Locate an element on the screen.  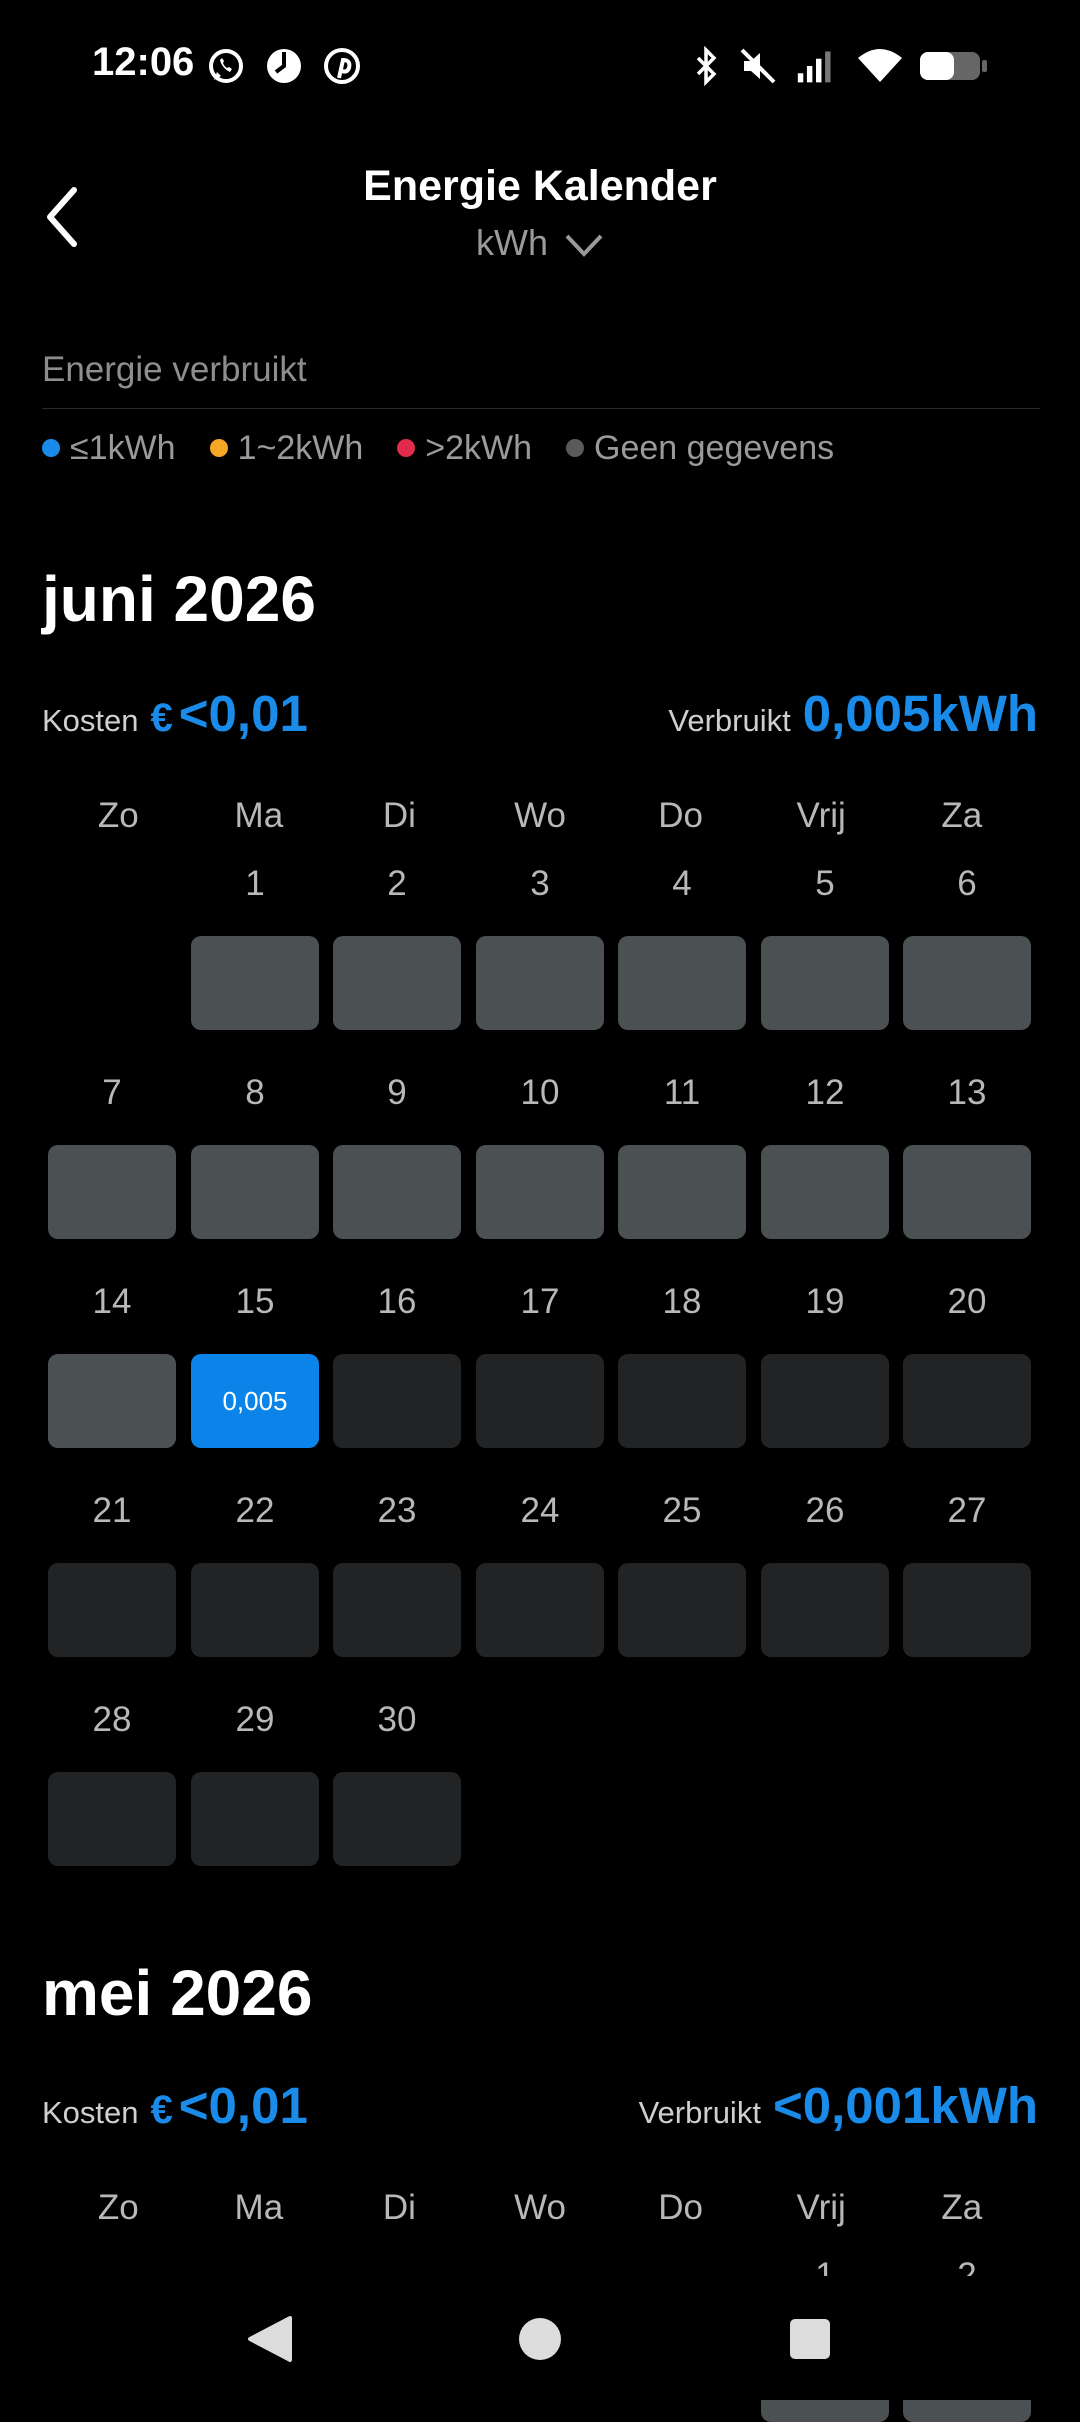
calendar-day-21: 21 is located at coordinates (112, 1574).